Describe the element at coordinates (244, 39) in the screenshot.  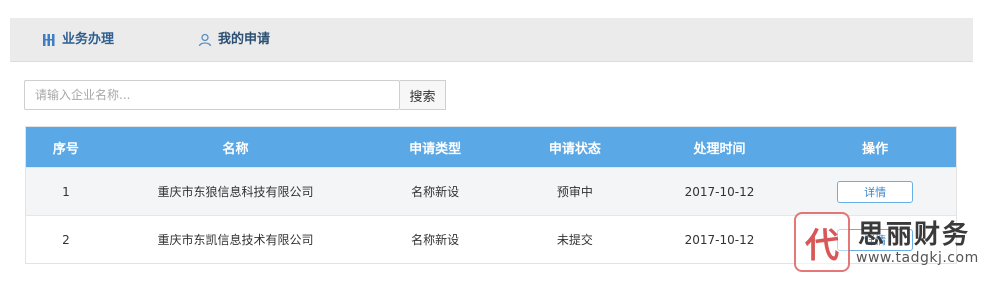
I see `tab-my-applications-label: 我的申请` at that location.